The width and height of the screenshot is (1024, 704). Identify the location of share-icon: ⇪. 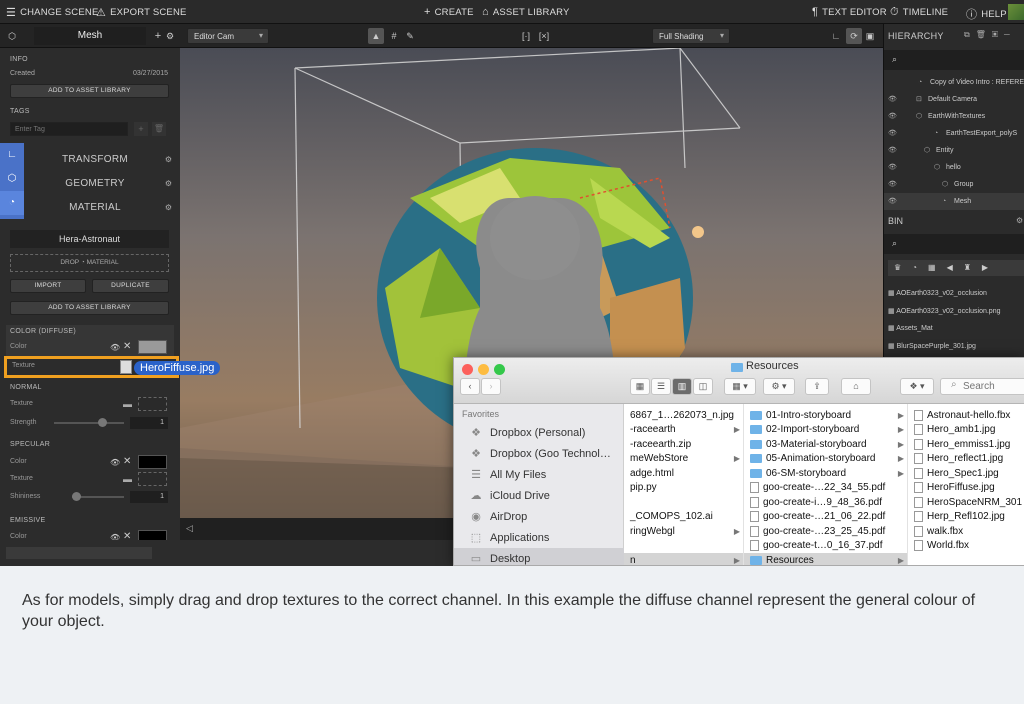
(817, 386).